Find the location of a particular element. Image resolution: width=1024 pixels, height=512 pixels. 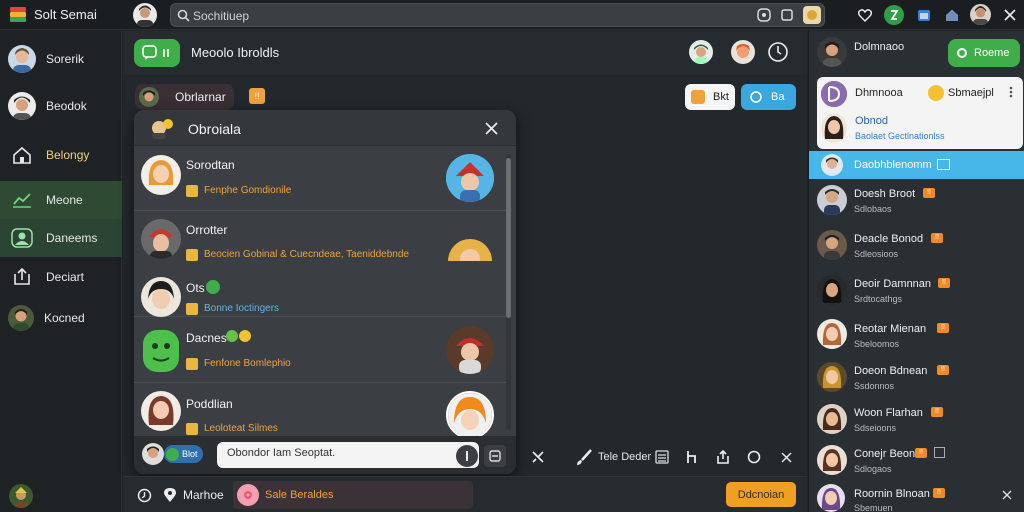

contact-row: Woon Flarhan !! Sdseioons is located at coordinates (916, 420).